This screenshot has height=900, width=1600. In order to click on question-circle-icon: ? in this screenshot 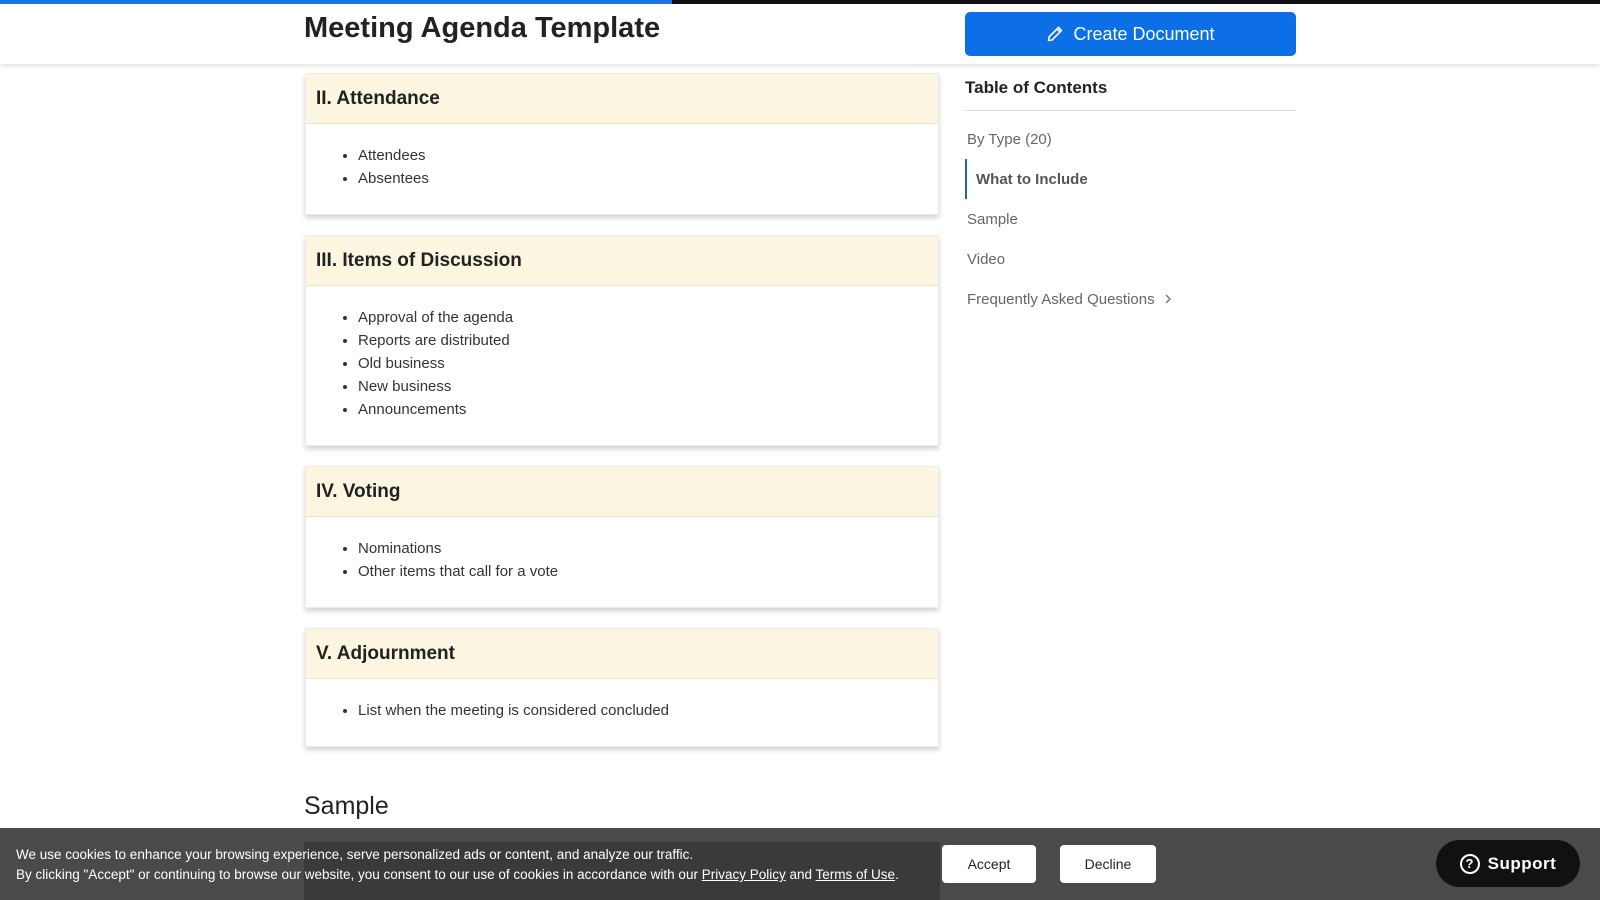, I will do `click(1469, 863)`.